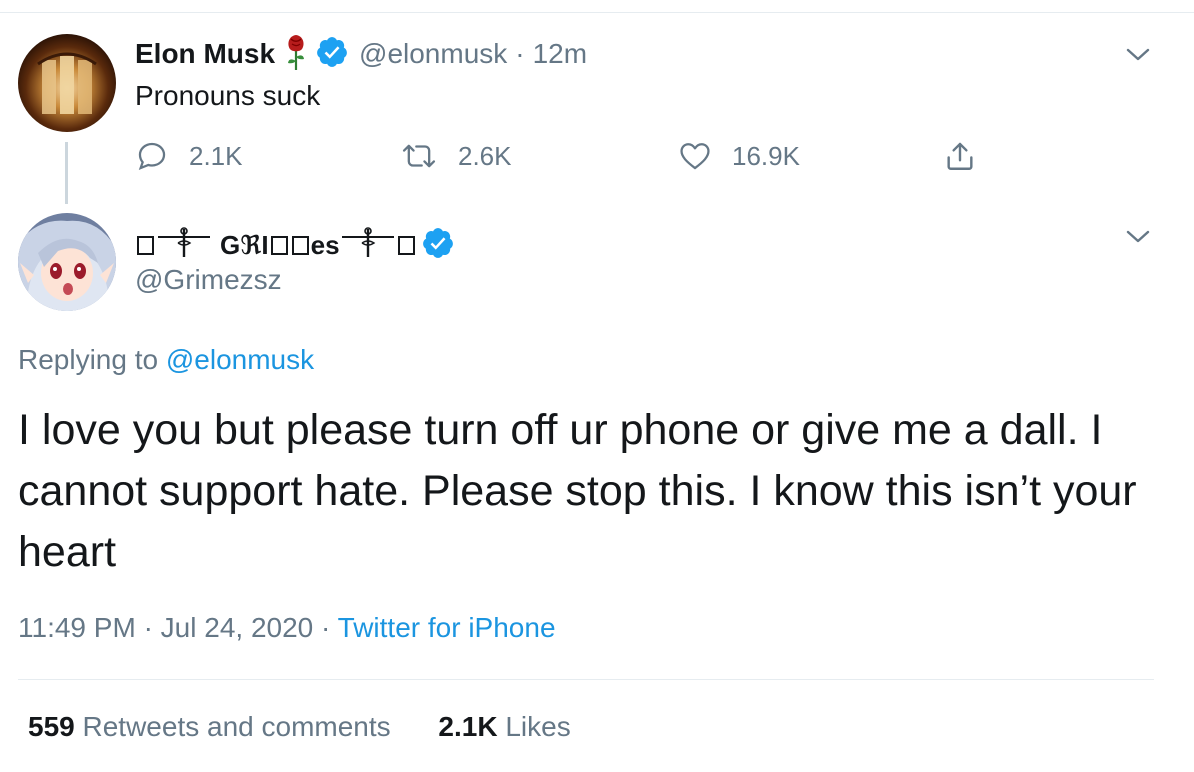 This screenshot has width=1194, height=772. What do you see at coordinates (586, 679) in the screenshot?
I see `divider` at bounding box center [586, 679].